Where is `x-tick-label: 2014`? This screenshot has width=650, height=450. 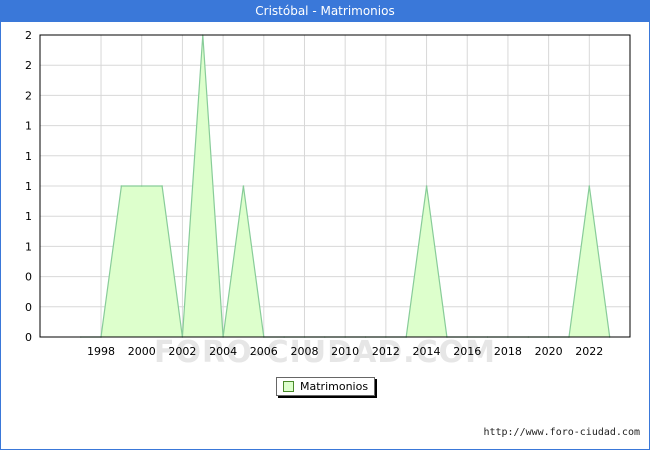 x-tick-label: 2014 is located at coordinates (427, 351).